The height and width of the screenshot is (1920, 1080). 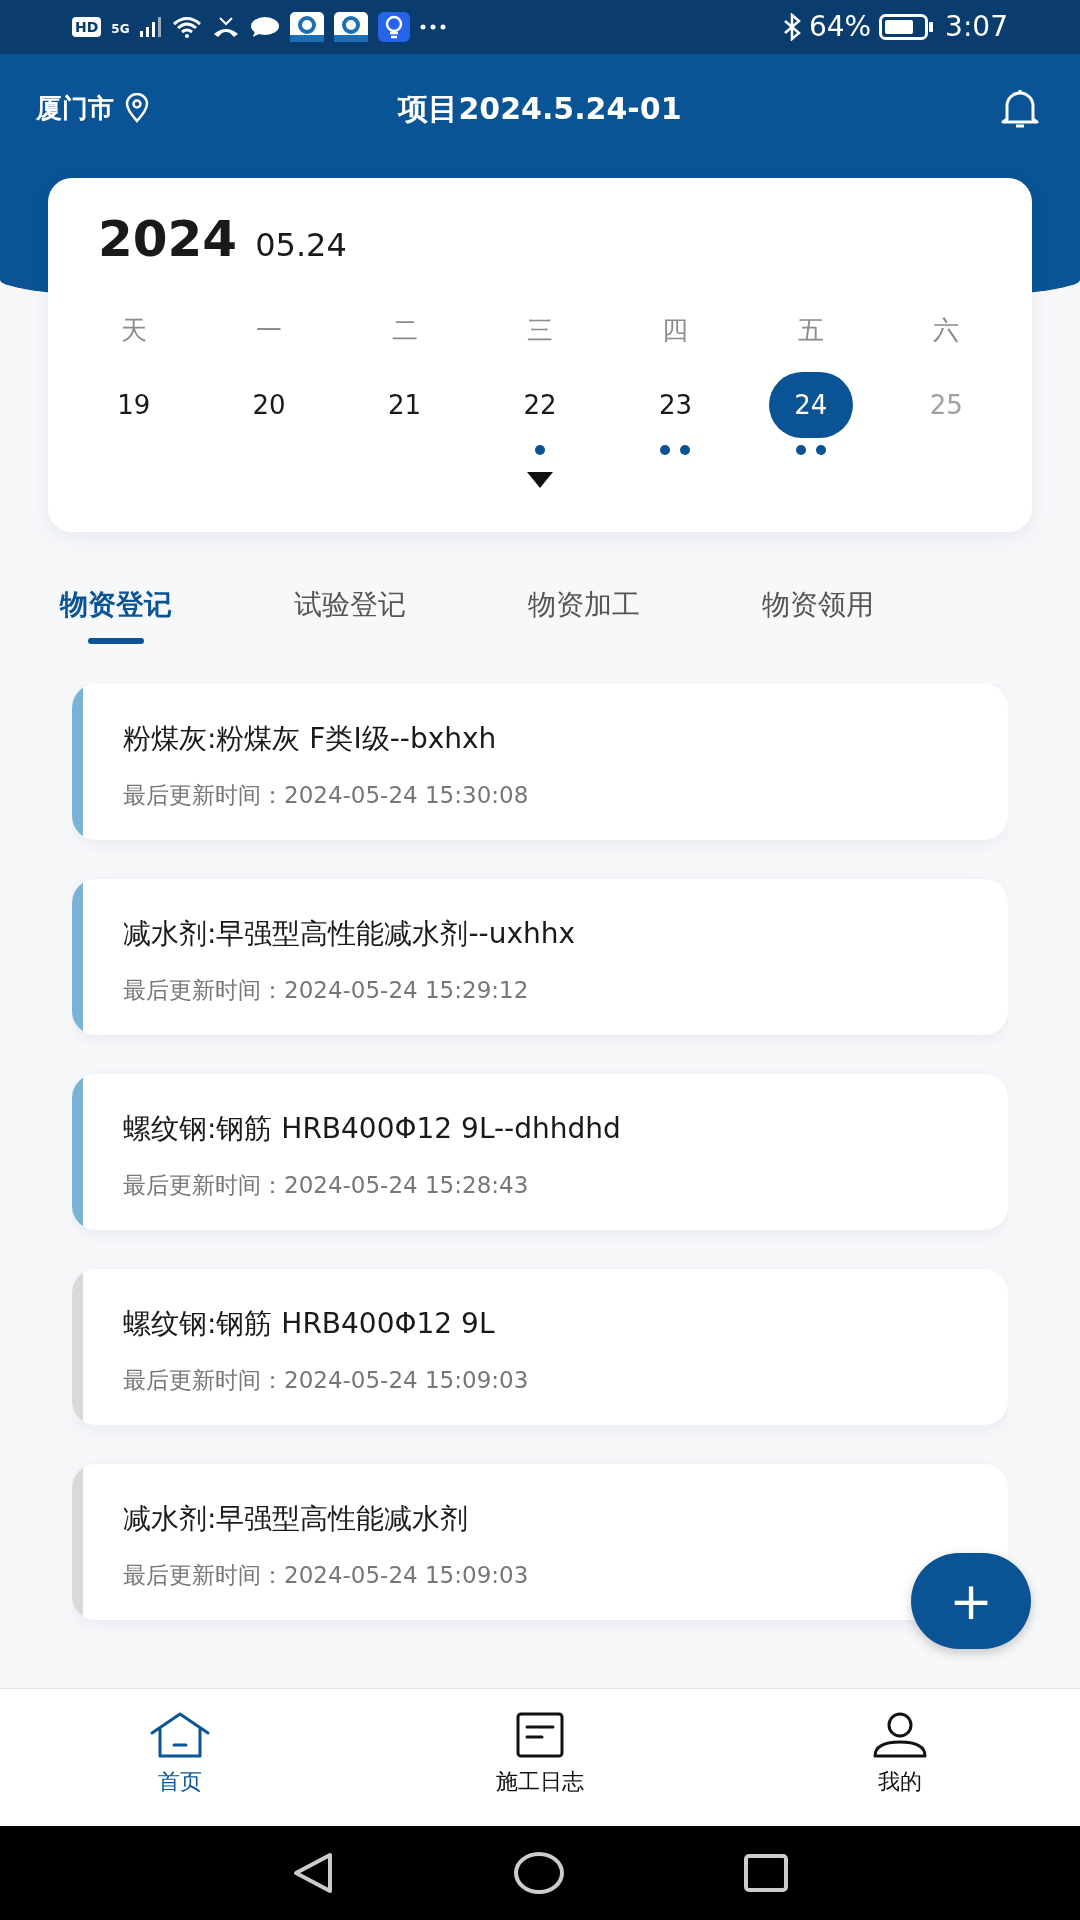 What do you see at coordinates (791, 27) in the screenshot?
I see `bluetooth-icon` at bounding box center [791, 27].